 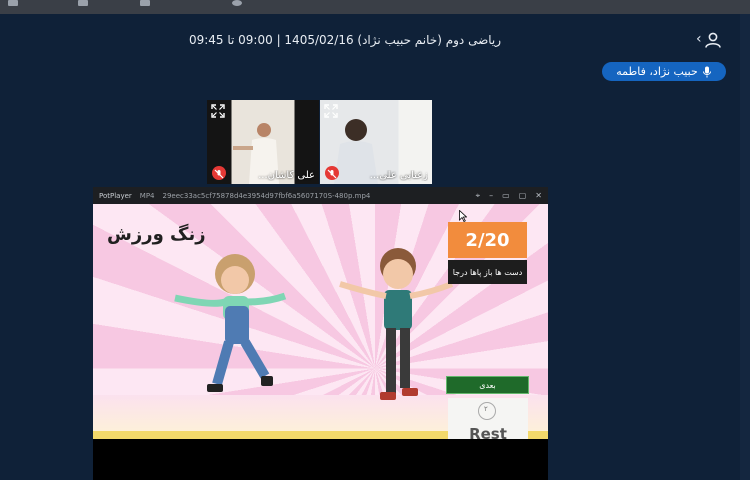 I want to click on maximize-icon: ▢, so click(x=523, y=196).